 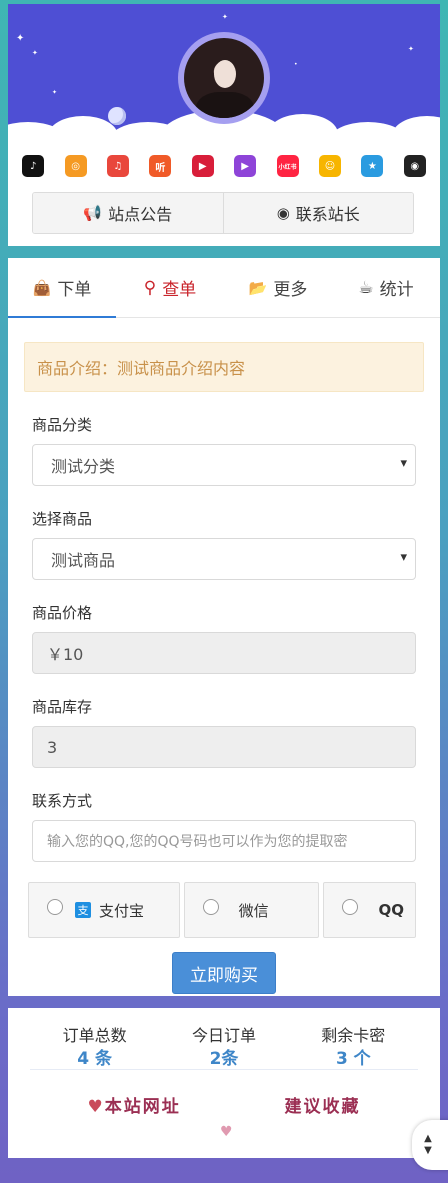 What do you see at coordinates (95, 1045) in the screenshot?
I see `stat-total-orders: 订单总数 4 条` at bounding box center [95, 1045].